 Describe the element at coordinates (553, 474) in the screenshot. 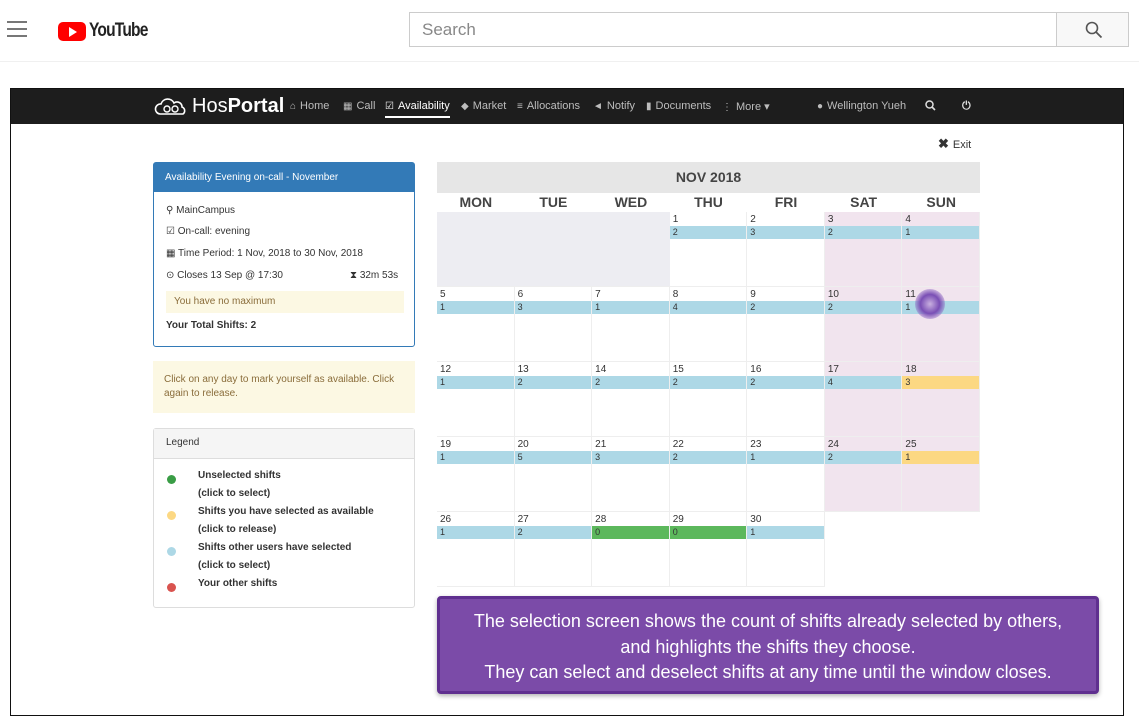

I see `calendar-day-20: 20 5` at that location.